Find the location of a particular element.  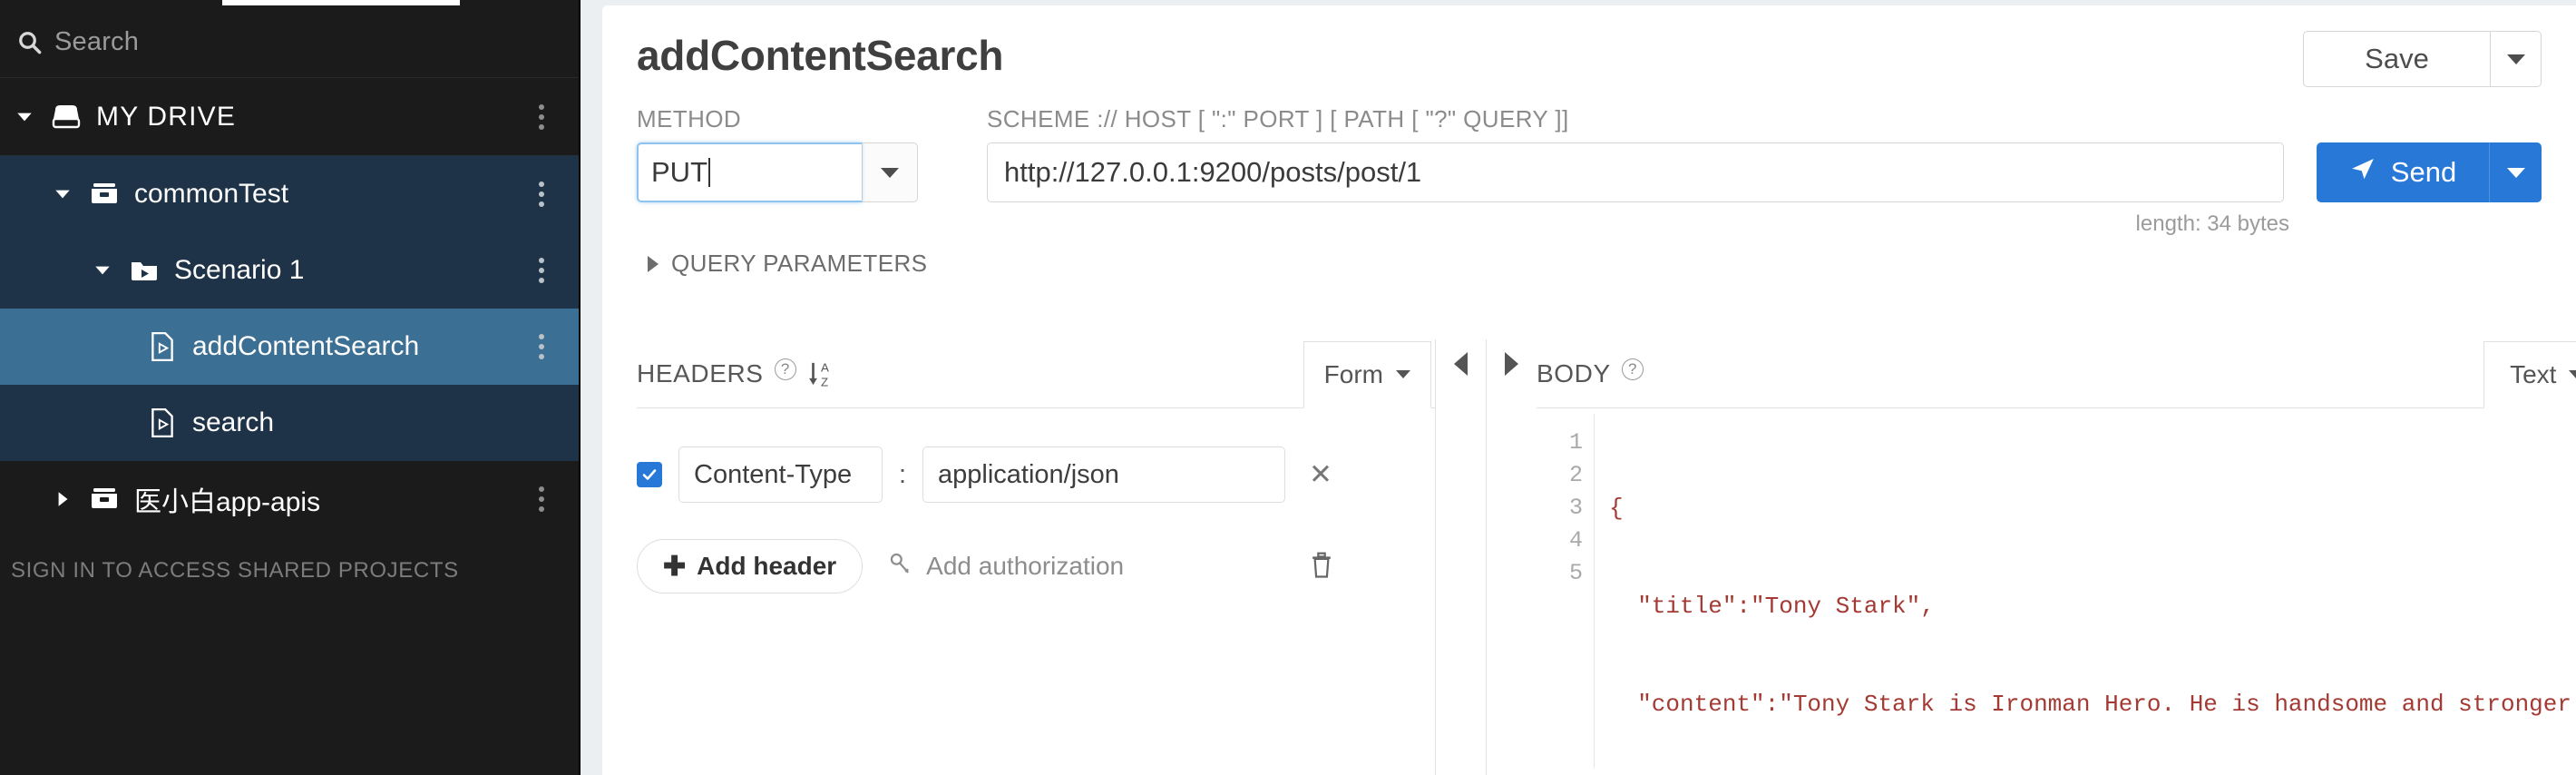

sign-in-shared-projects: SIGN IN TO ACCESS SHARED PROJECTS is located at coordinates (289, 571).